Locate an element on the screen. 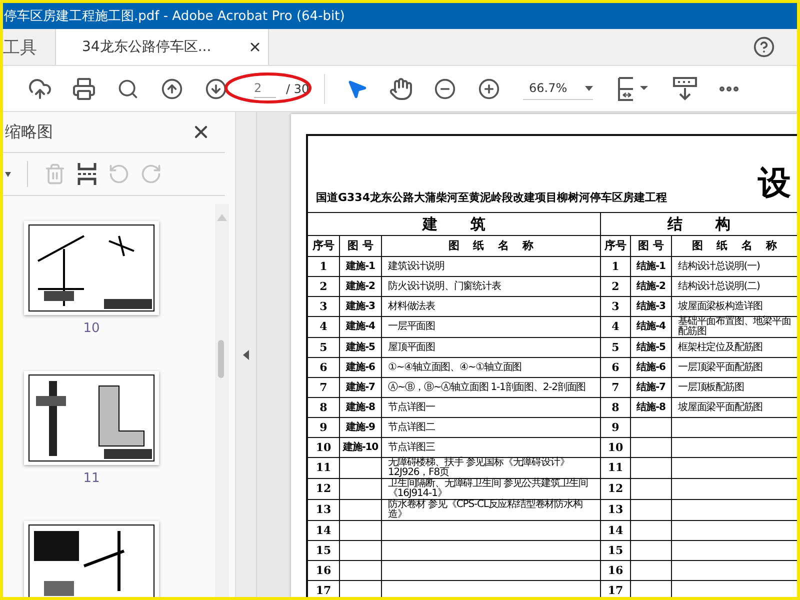 This screenshot has height=600, width=800. keyboard-icon is located at coordinates (685, 89).